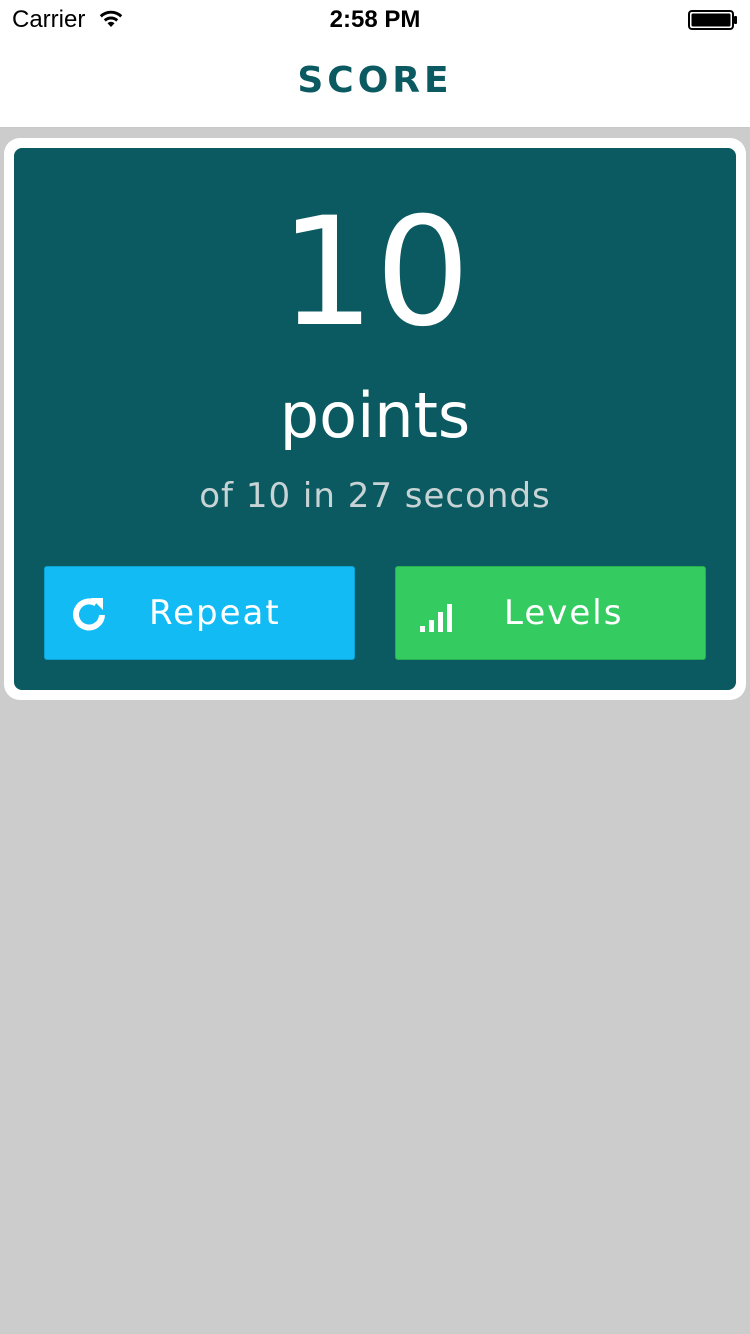 The image size is (750, 1334). What do you see at coordinates (375, 127) in the screenshot?
I see `nav-divider` at bounding box center [375, 127].